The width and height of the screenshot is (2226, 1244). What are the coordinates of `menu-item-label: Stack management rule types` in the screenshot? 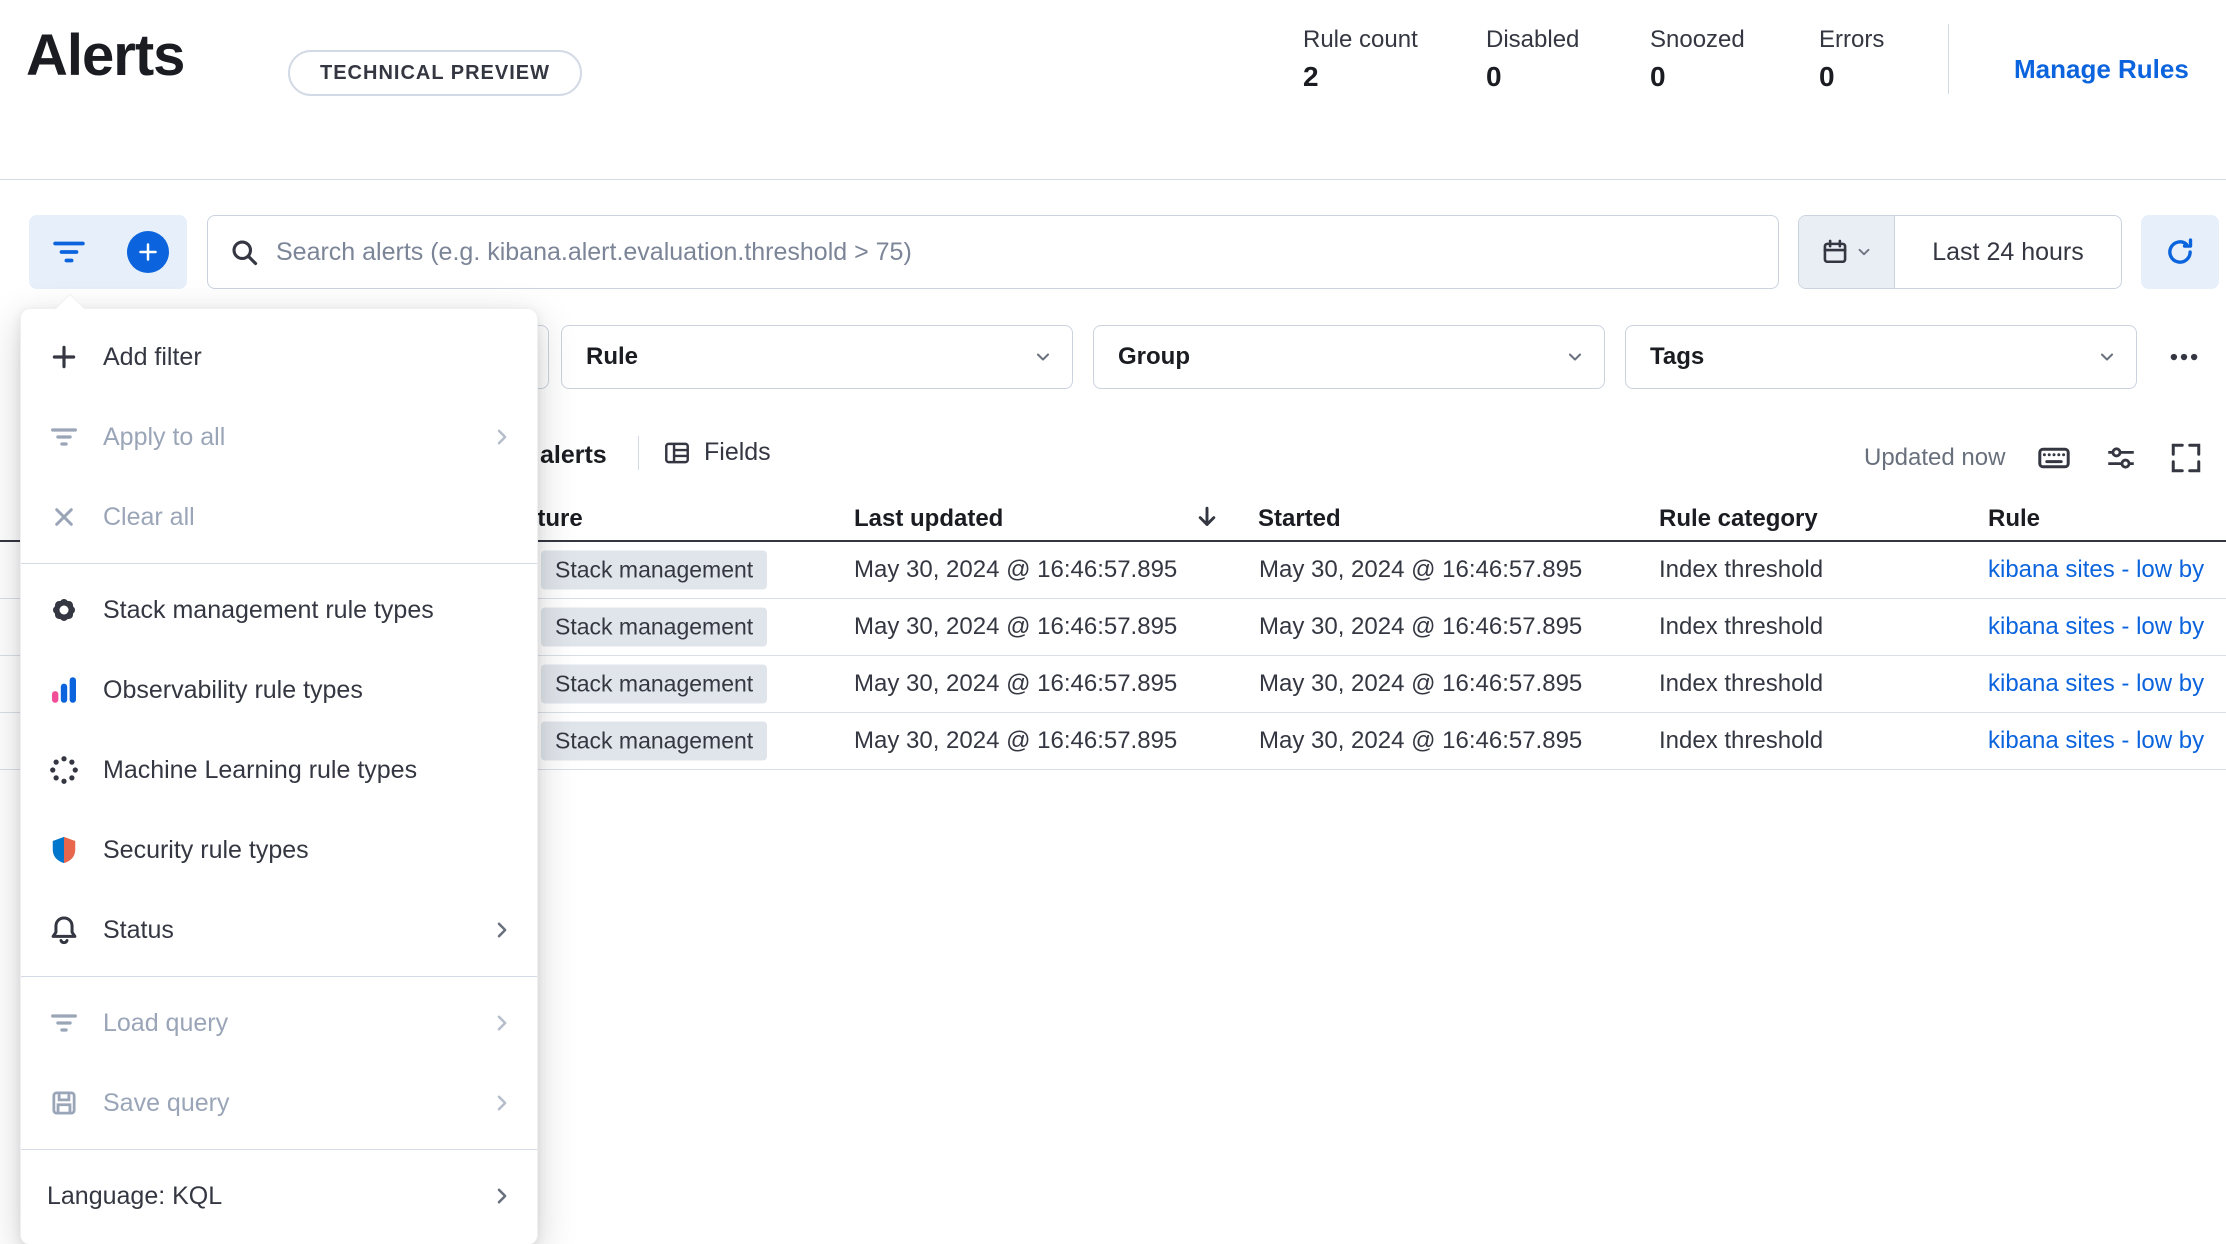 It's located at (268, 609).